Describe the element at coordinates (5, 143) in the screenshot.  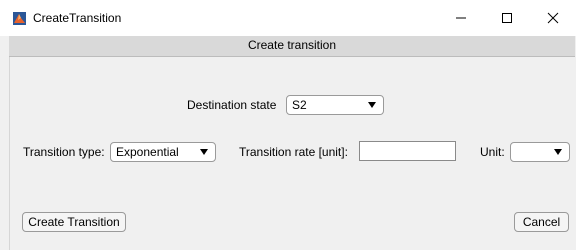
I see `panel-left-border` at that location.